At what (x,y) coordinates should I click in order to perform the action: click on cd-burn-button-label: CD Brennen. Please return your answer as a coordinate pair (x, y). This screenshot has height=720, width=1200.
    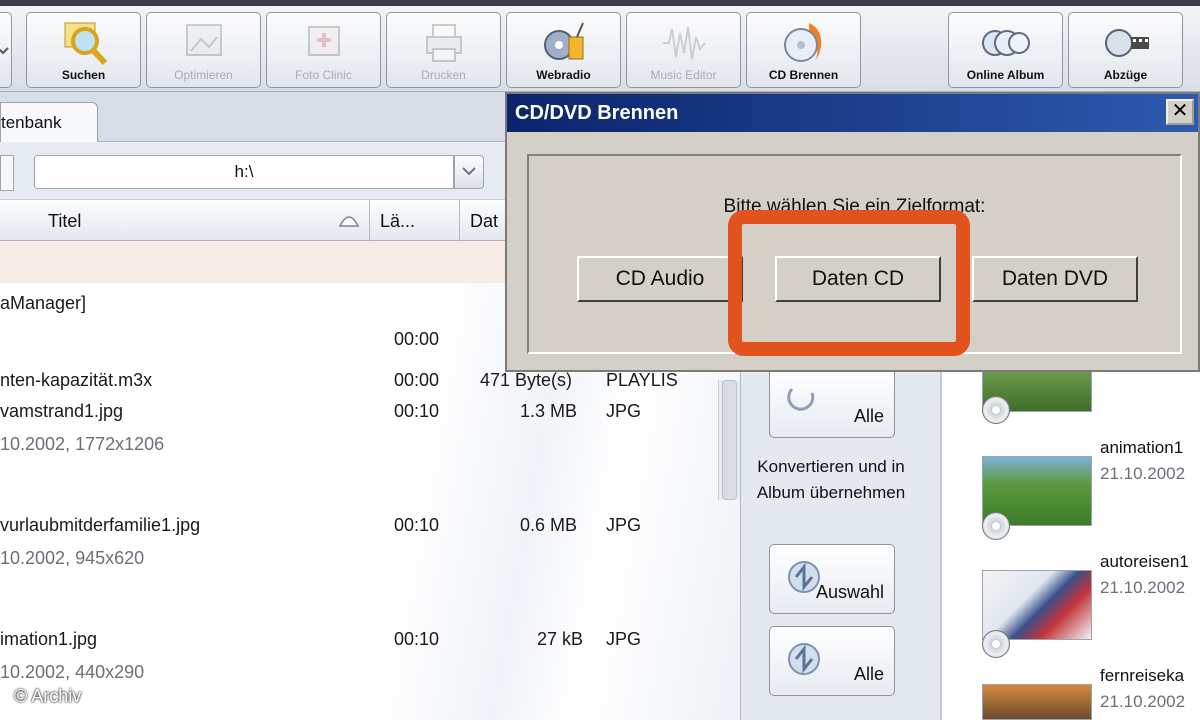
    Looking at the image, I should click on (803, 75).